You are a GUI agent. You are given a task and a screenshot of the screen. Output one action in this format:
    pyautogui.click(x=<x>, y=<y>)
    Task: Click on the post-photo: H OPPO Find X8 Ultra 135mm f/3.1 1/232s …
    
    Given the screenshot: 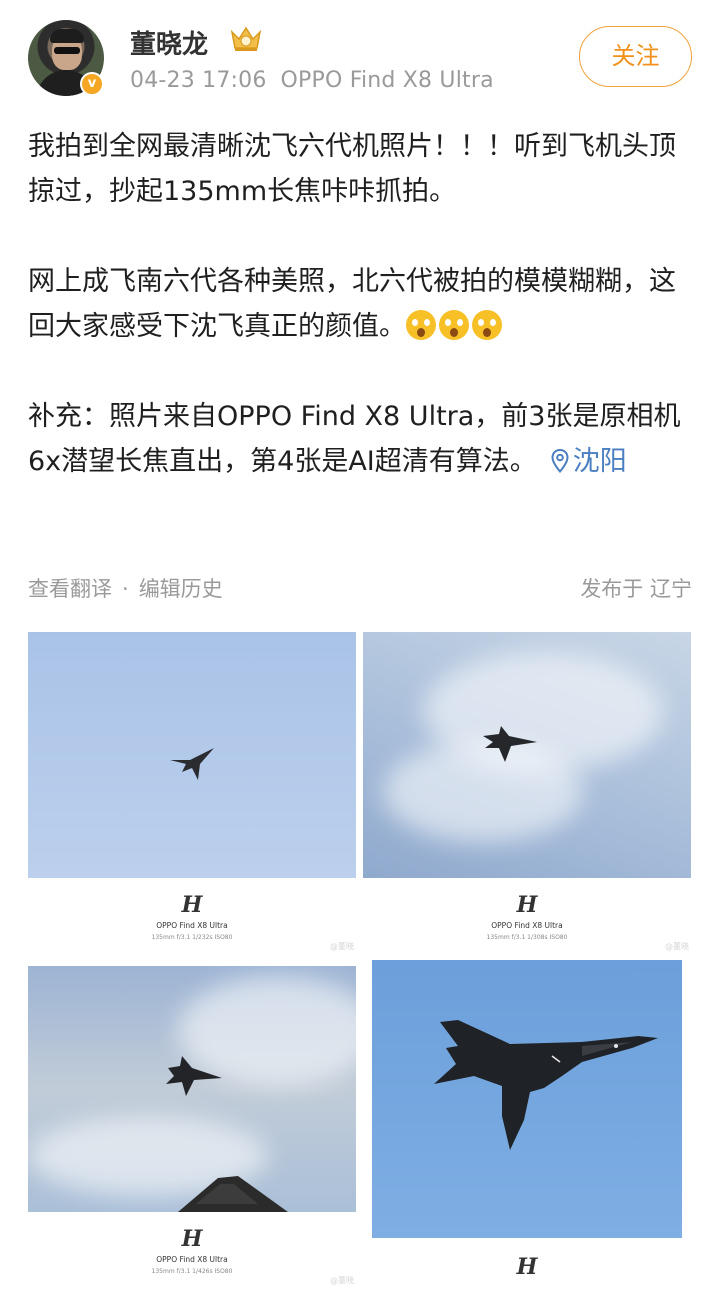 What is the action you would take?
    pyautogui.click(x=192, y=794)
    